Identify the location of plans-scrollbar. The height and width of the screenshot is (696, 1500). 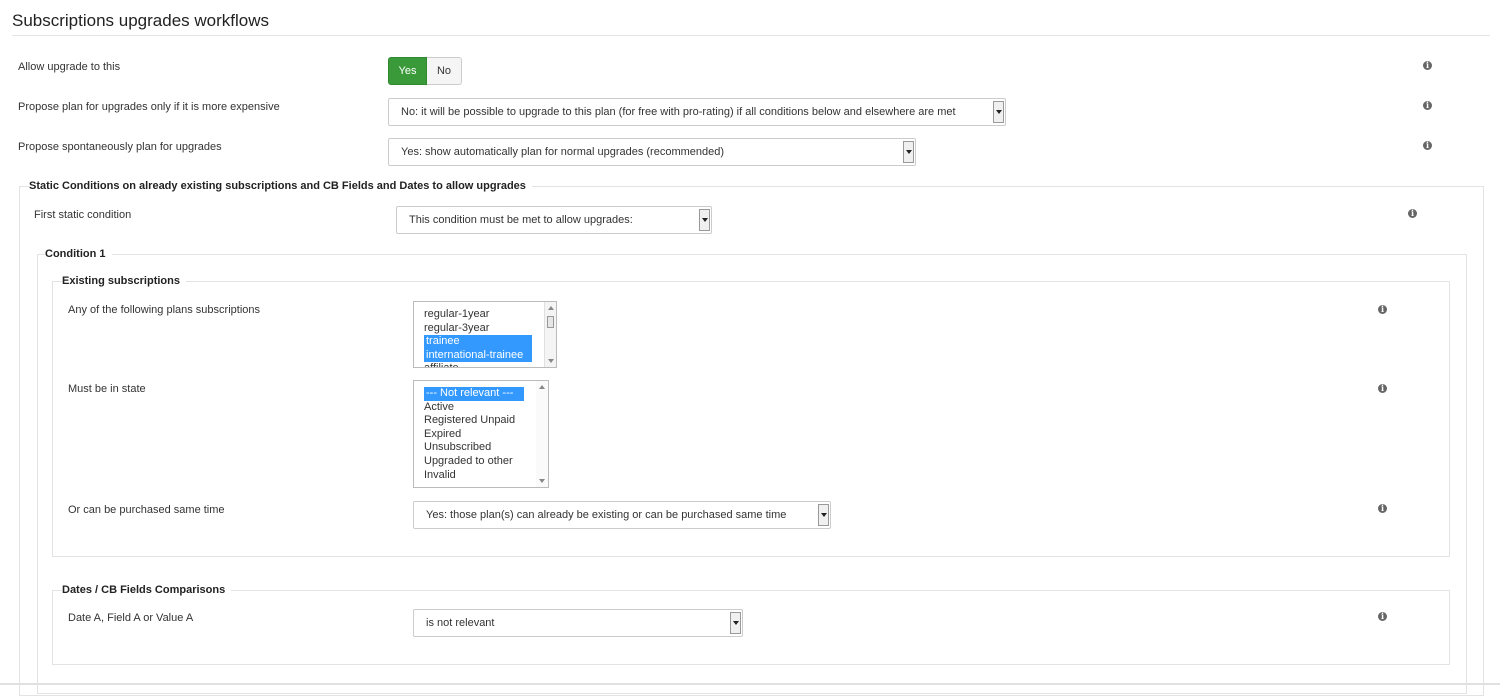
(550, 334).